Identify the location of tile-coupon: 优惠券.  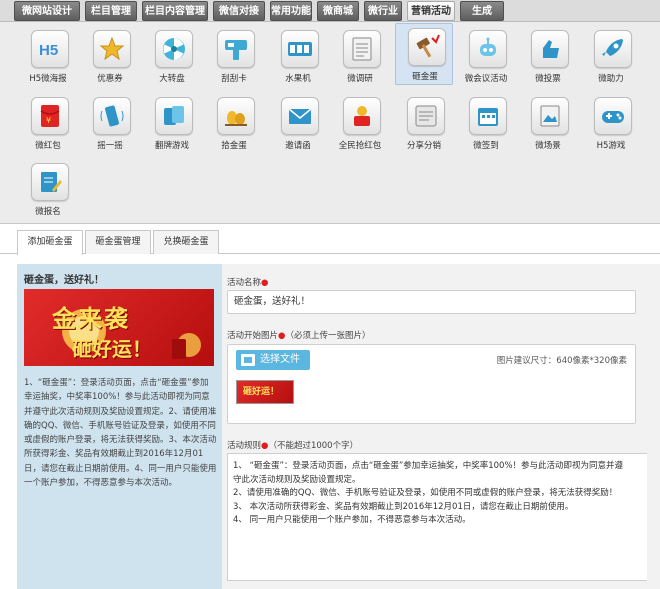
(110, 57).